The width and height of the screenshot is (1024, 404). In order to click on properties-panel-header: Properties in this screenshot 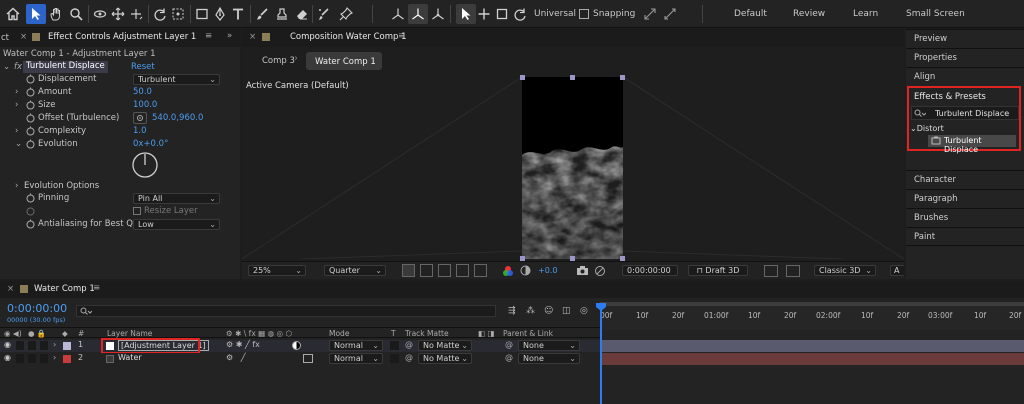, I will do `click(965, 57)`.